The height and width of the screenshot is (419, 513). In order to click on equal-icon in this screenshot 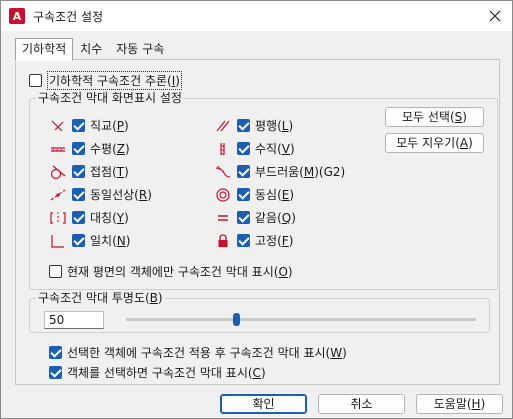, I will do `click(223, 217)`.